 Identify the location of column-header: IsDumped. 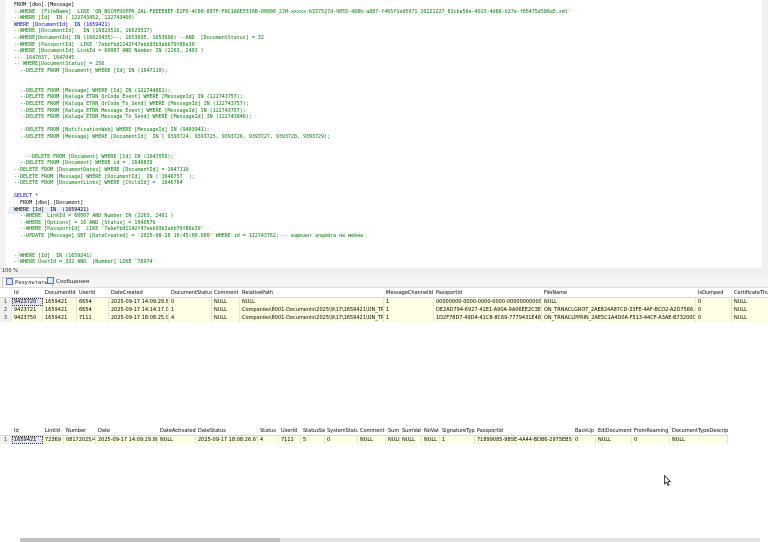
(714, 293).